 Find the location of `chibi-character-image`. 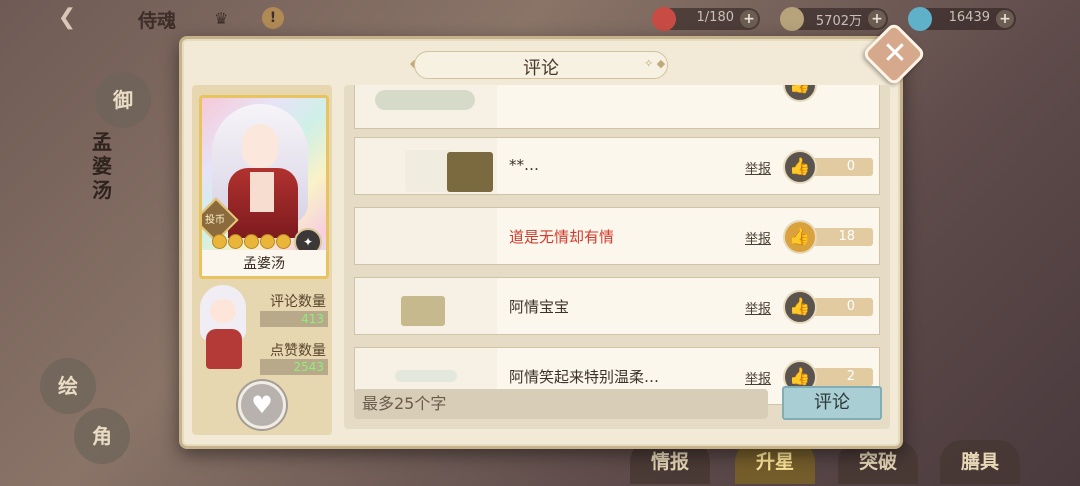

chibi-character-image is located at coordinates (225, 330).